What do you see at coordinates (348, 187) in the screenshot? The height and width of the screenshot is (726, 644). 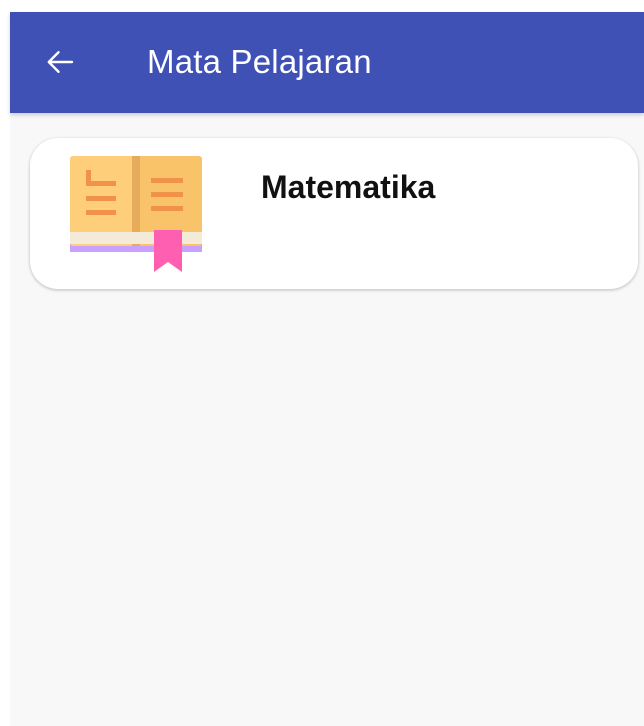 I see `subject-name: Matematika` at bounding box center [348, 187].